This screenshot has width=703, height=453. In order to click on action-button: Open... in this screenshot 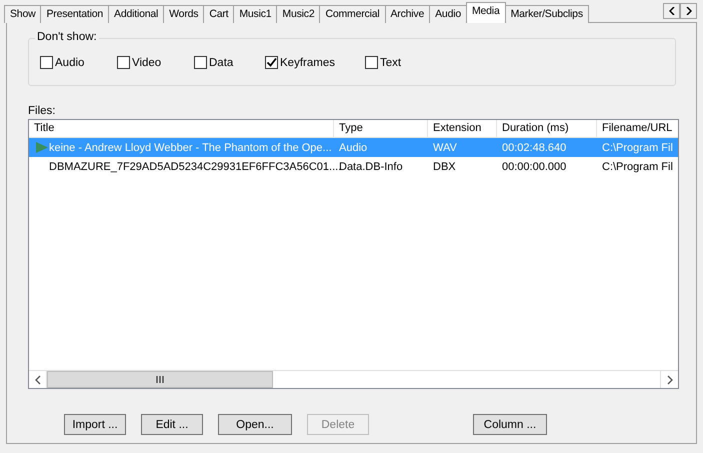, I will do `click(255, 424)`.